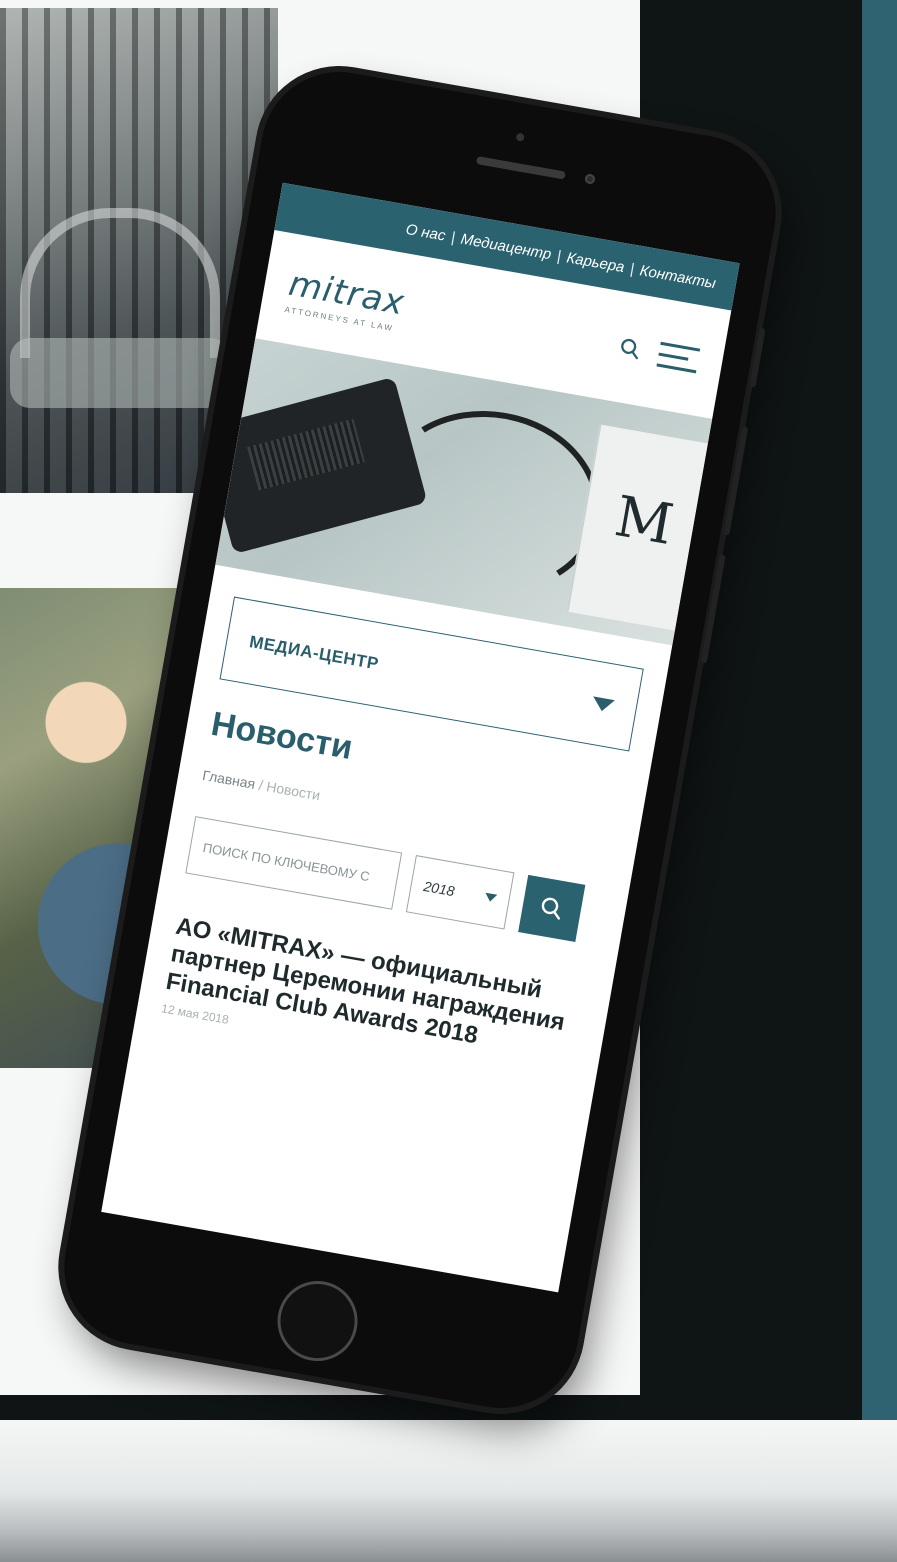  Describe the element at coordinates (644, 521) in the screenshot. I see `document-letter: M` at that location.